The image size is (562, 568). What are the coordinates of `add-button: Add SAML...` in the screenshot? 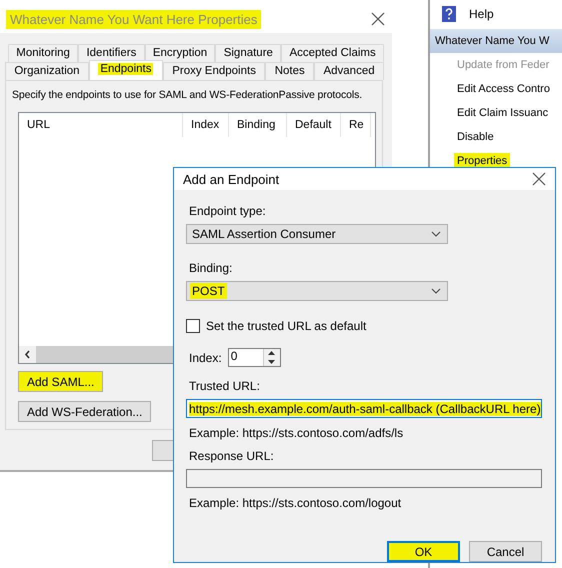 It's located at (61, 381).